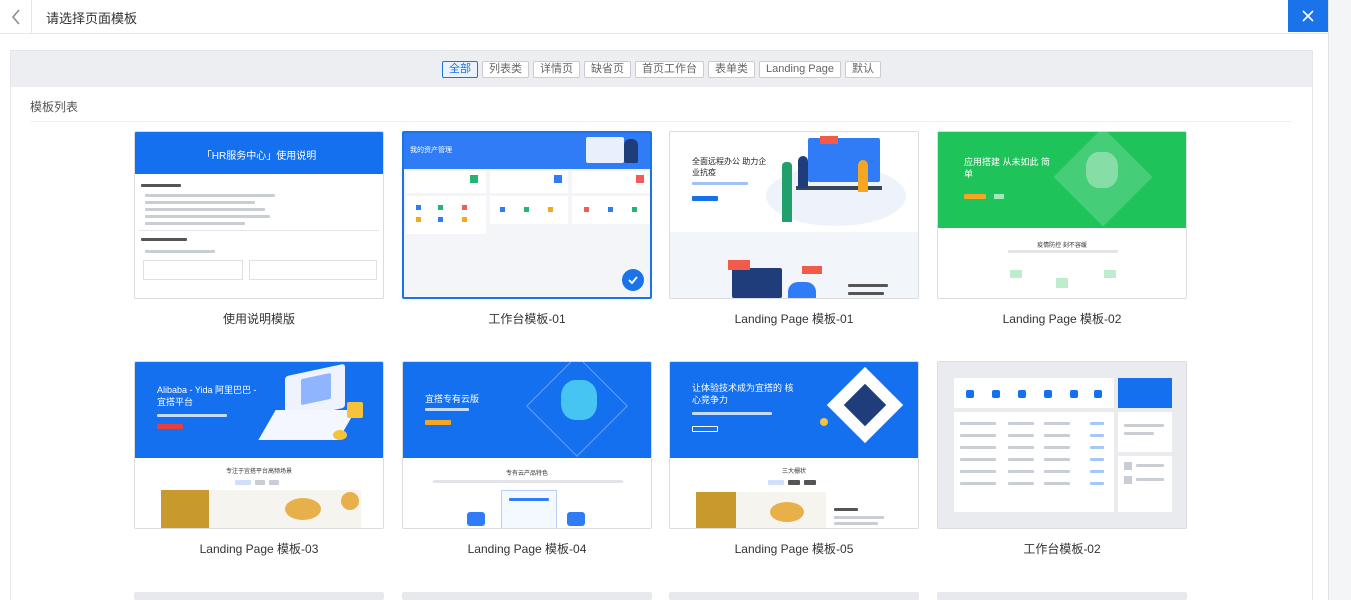 The height and width of the screenshot is (600, 1351). I want to click on thumb-subtitle: 专注于宜搭平台高频场景, so click(258, 472).